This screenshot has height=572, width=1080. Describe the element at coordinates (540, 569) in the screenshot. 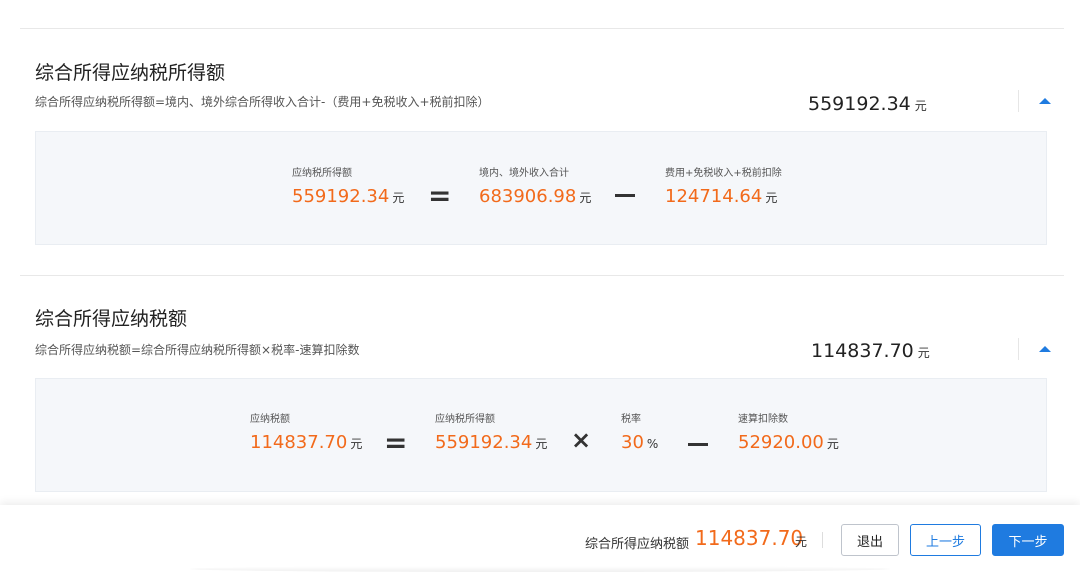

I see `bottom-shadow` at that location.